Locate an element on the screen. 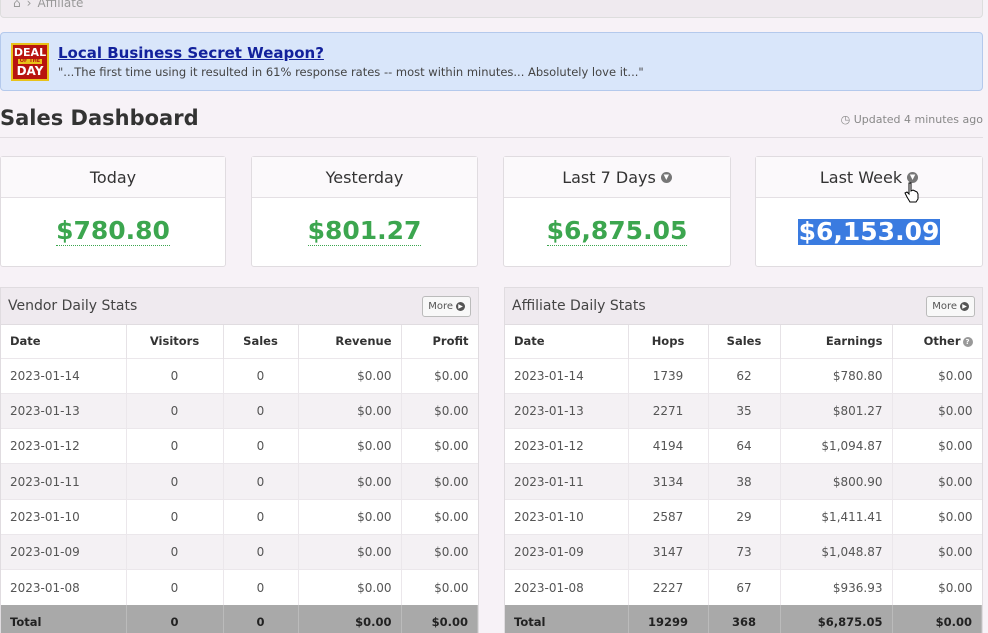 This screenshot has width=988, height=633. table-cell: 29 is located at coordinates (744, 516).